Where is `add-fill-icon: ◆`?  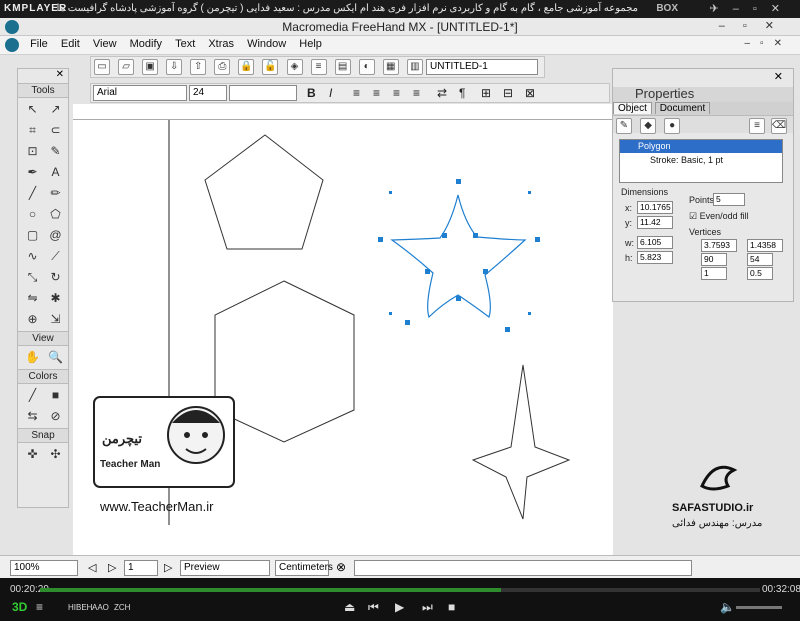
add-fill-icon: ◆ is located at coordinates (648, 126).